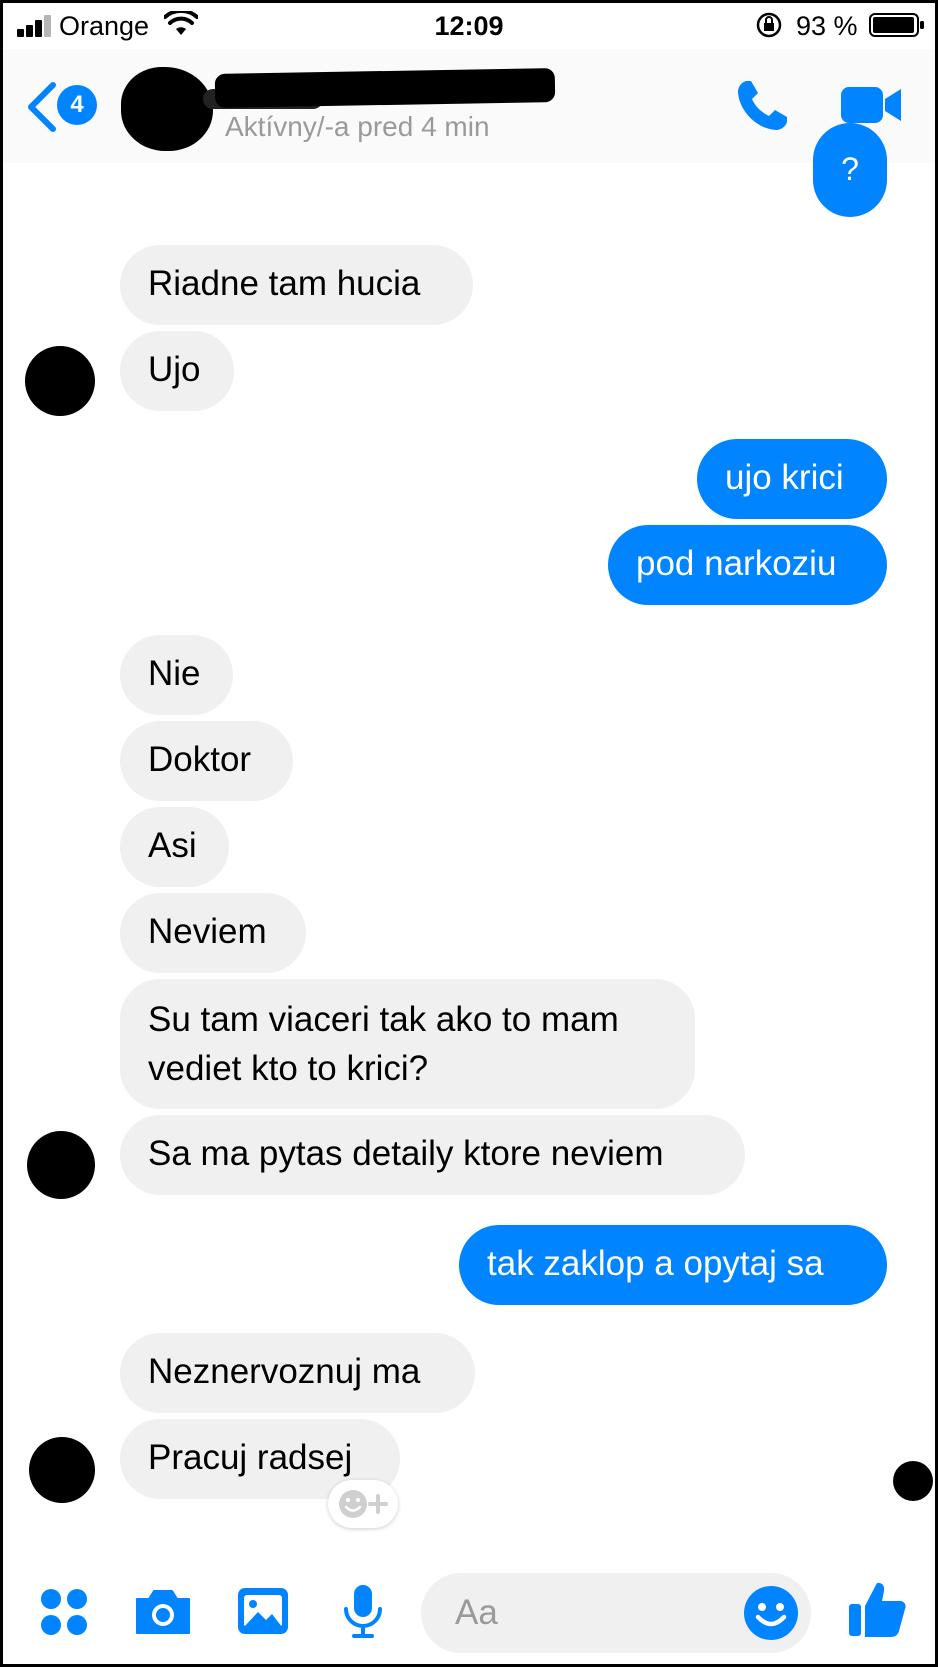 Image resolution: width=938 pixels, height=1667 pixels. What do you see at coordinates (385, 88) in the screenshot?
I see `contact-name-redacted` at bounding box center [385, 88].